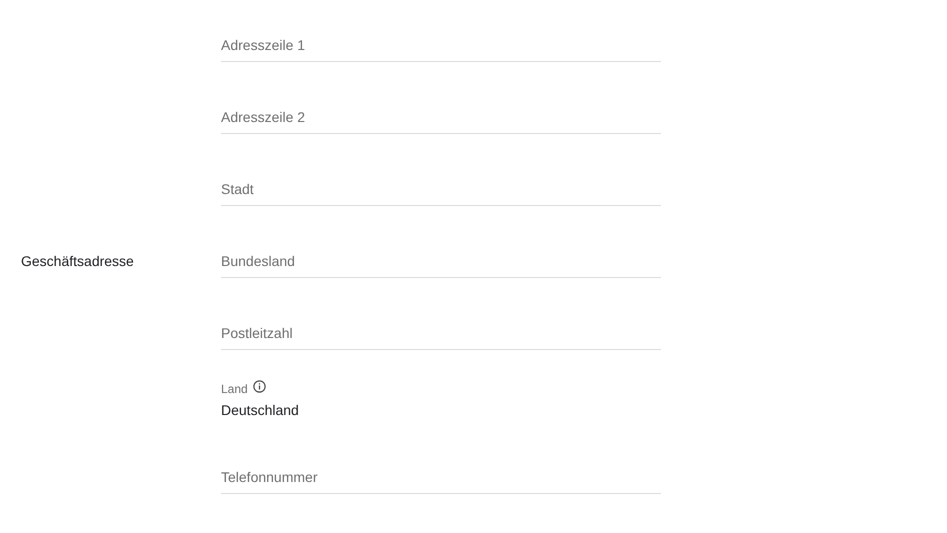 The height and width of the screenshot is (533, 947). What do you see at coordinates (441, 189) in the screenshot?
I see `input-field: Stadt` at bounding box center [441, 189].